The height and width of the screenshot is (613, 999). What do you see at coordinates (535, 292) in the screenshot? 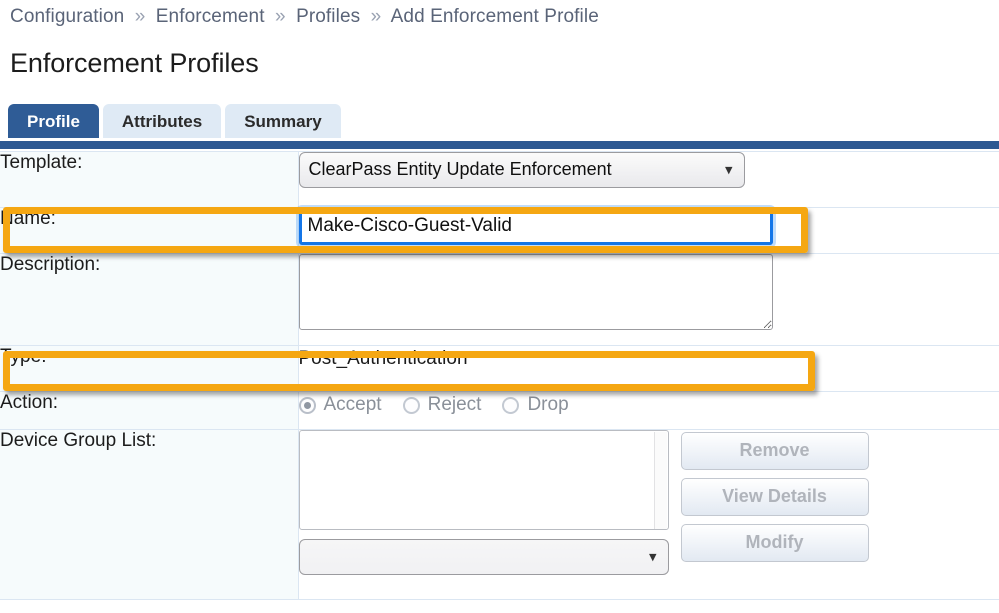
I see `description-textarea` at bounding box center [535, 292].